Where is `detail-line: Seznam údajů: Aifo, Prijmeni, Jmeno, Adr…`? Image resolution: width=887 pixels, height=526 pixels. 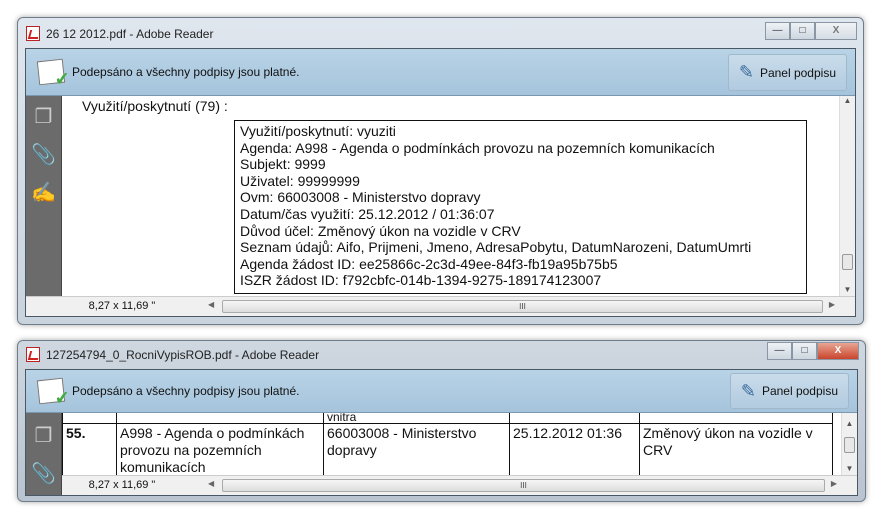
detail-line: Seznam údajů: Aifo, Prijmeni, Jmeno, Adr… is located at coordinates (496, 247).